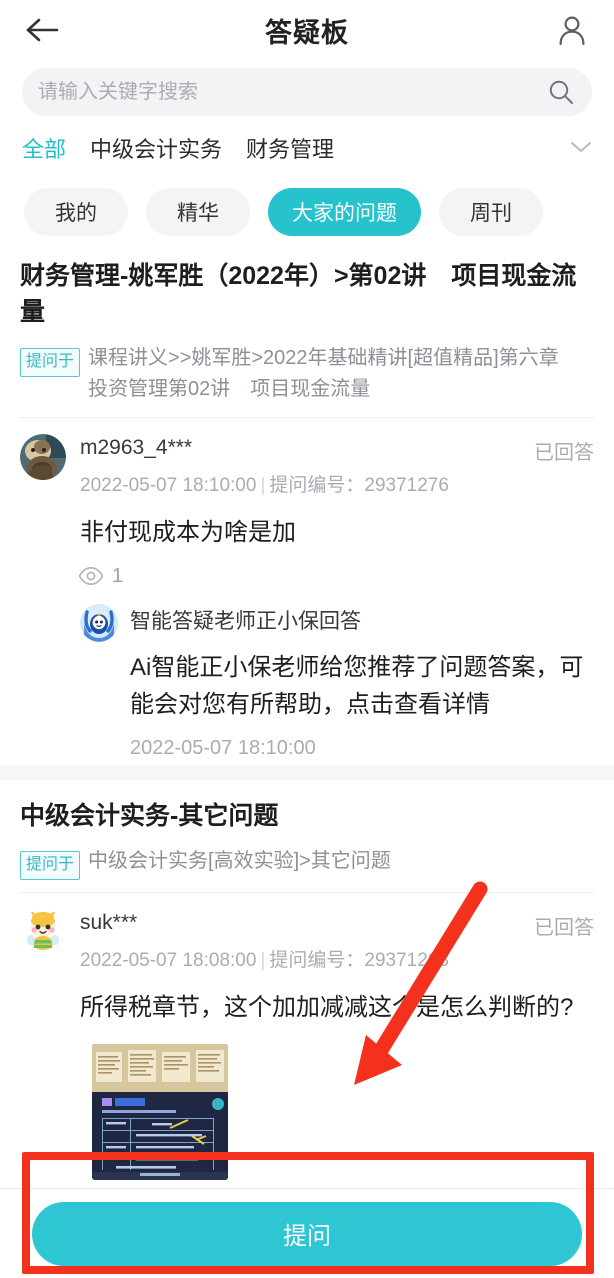 This screenshot has height=1278, width=614. What do you see at coordinates (298, 294) in the screenshot?
I see `card-title: 财务管理-姚军胜（2022年）>第02讲 项目现金流量` at bounding box center [298, 294].